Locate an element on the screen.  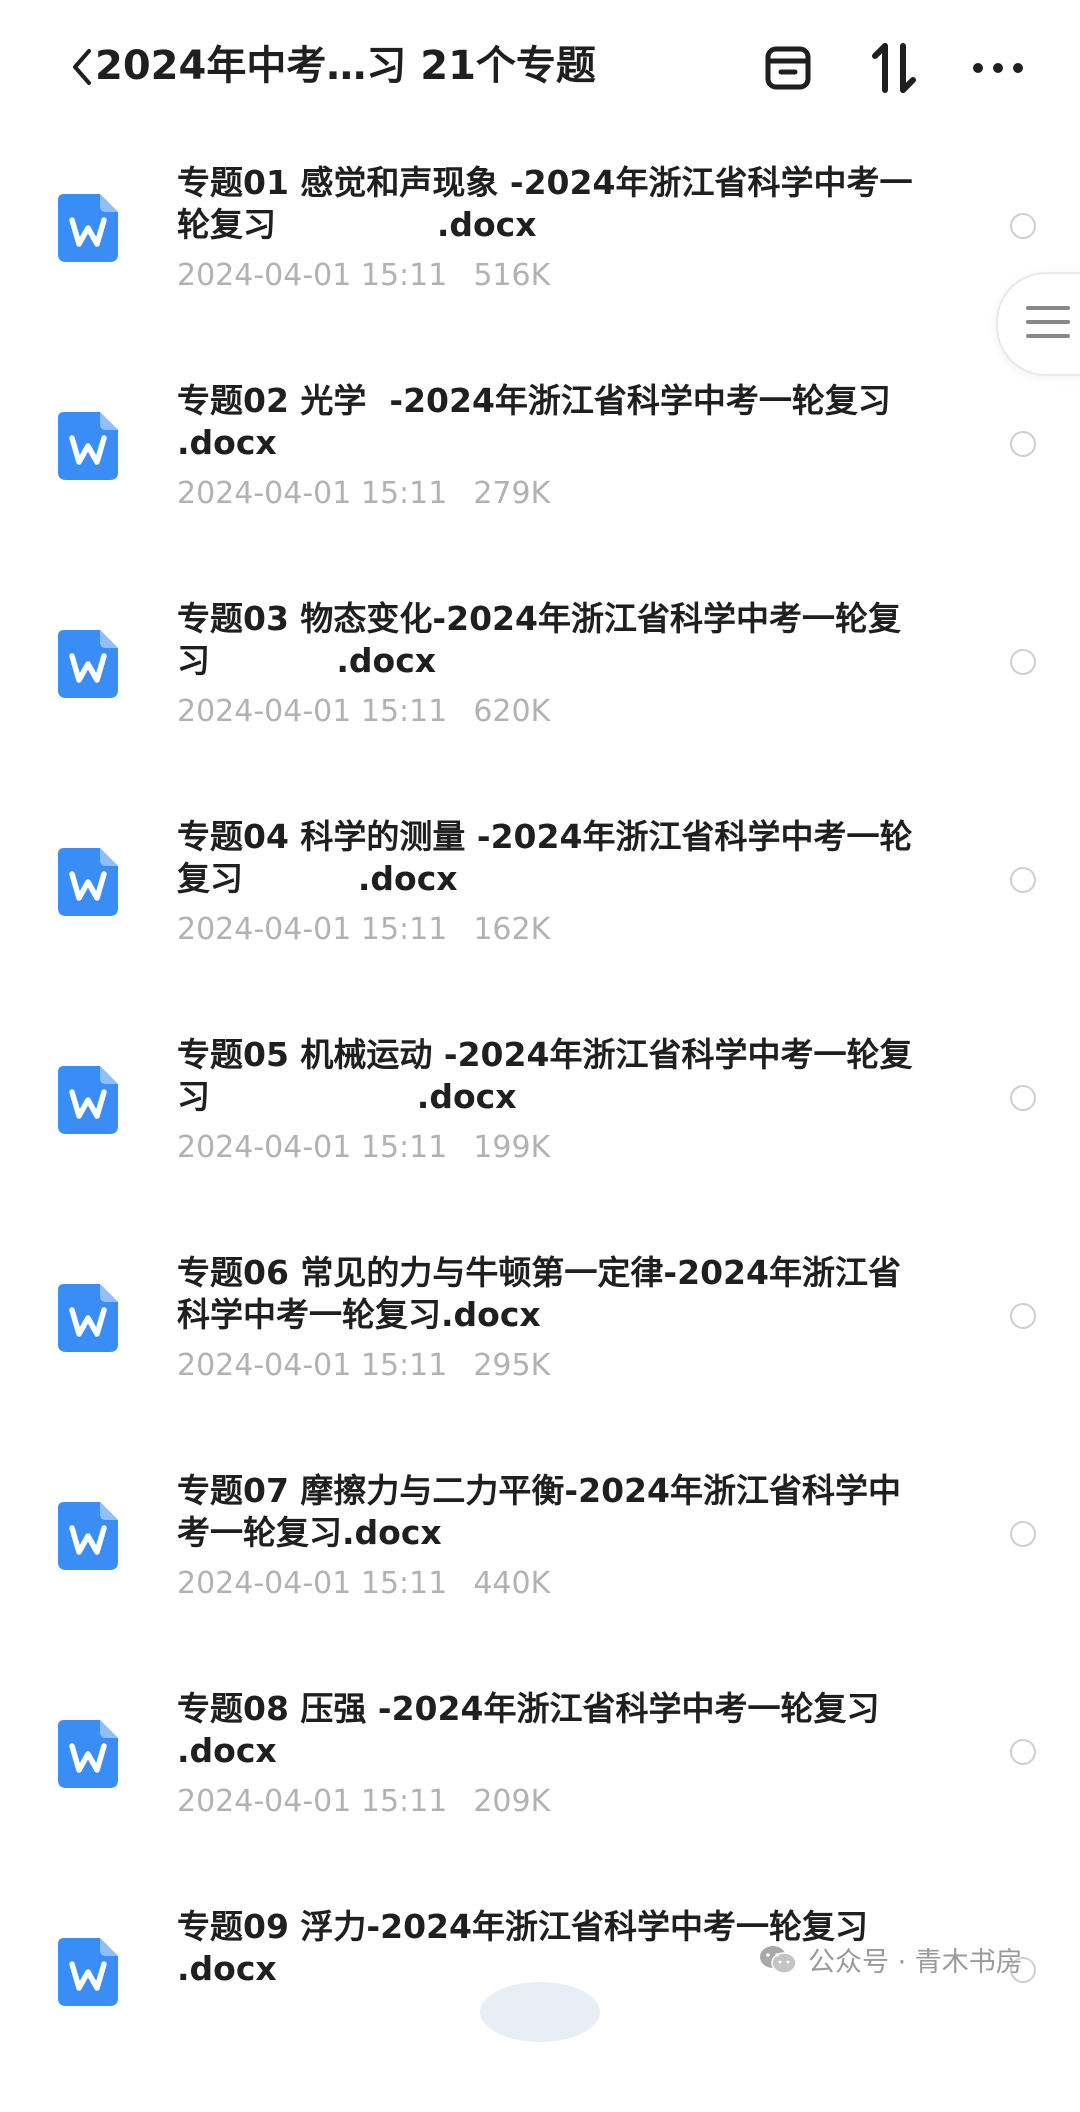
watermark: 公众号 · 青木书房 is located at coordinates (890, 1959).